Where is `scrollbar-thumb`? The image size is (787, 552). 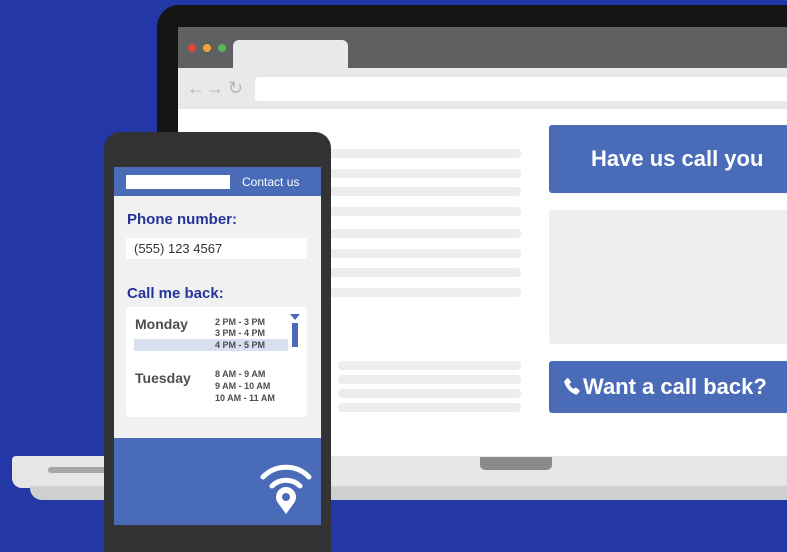 scrollbar-thumb is located at coordinates (295, 335).